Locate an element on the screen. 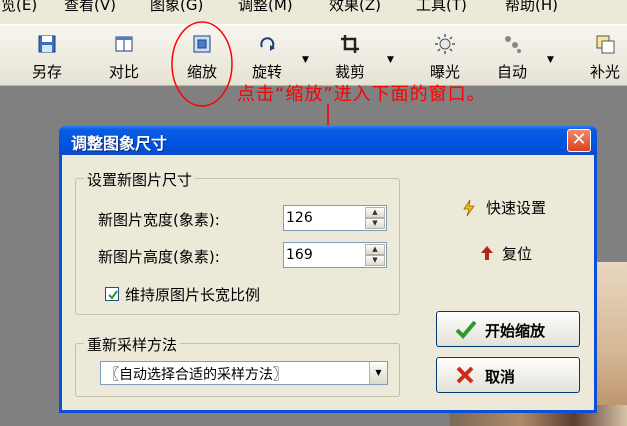  quick-settings-label: 快速设置 is located at coordinates (516, 208).